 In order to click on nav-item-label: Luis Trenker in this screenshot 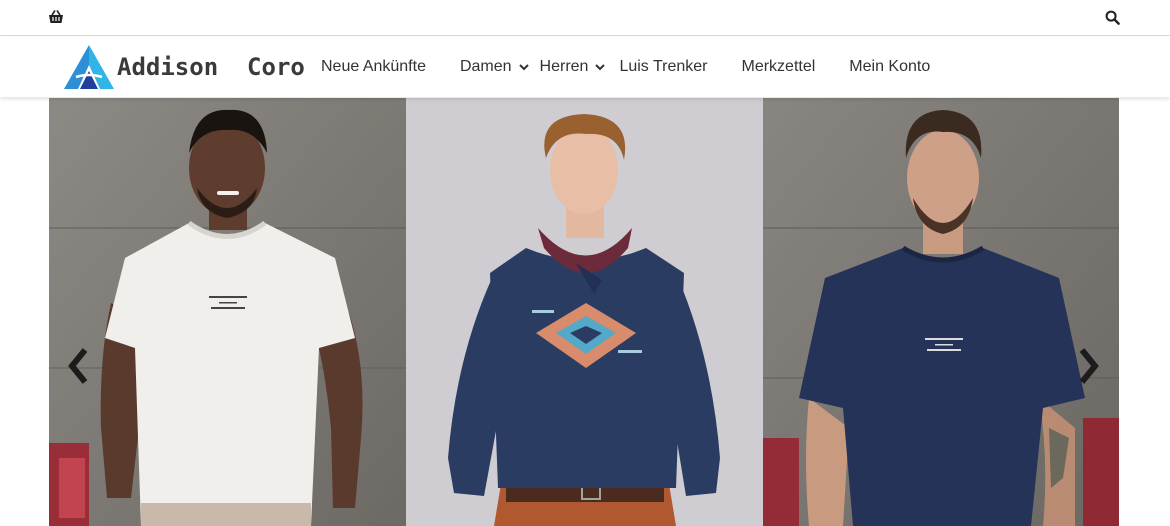, I will do `click(663, 66)`.